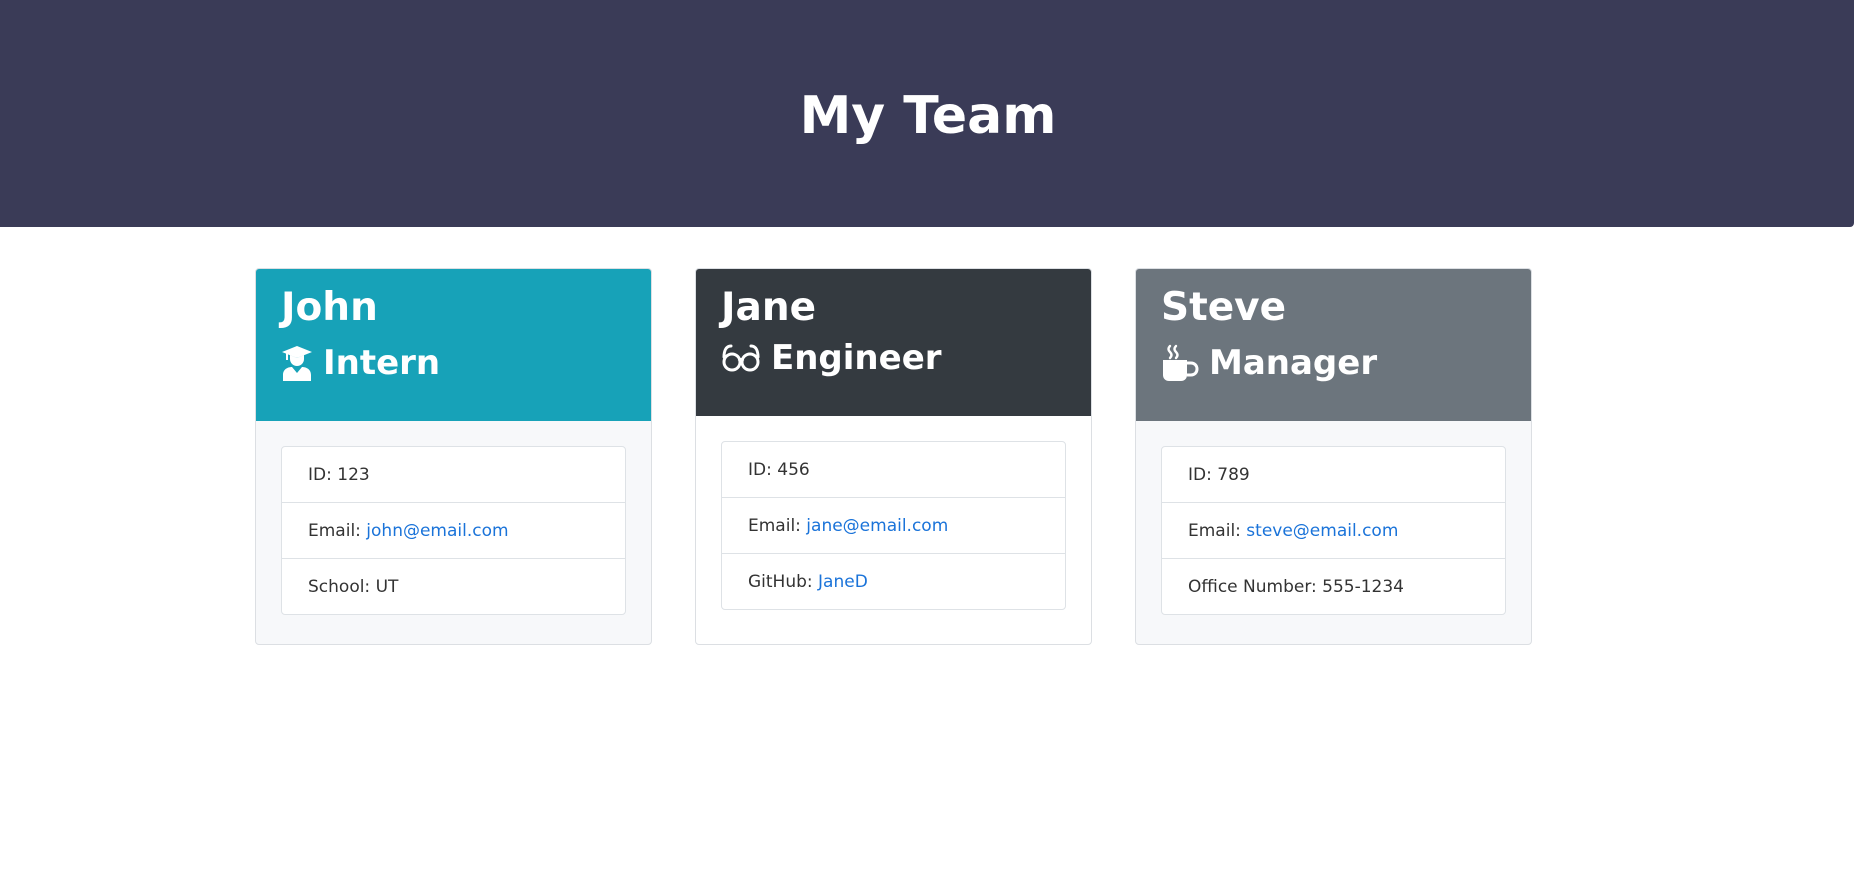 Image resolution: width=1856 pixels, height=883 pixels. What do you see at coordinates (387, 587) in the screenshot?
I see `school-value: UT` at bounding box center [387, 587].